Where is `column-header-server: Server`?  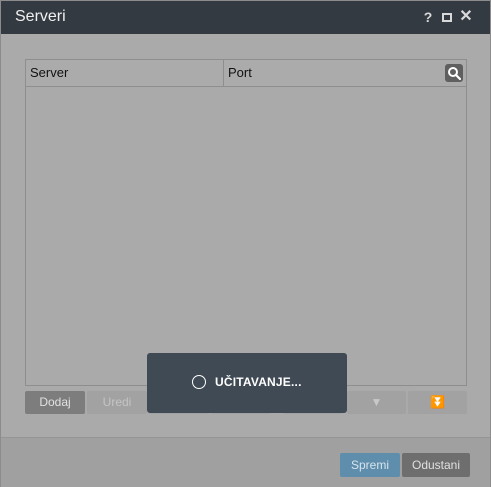 column-header-server: Server is located at coordinates (125, 73).